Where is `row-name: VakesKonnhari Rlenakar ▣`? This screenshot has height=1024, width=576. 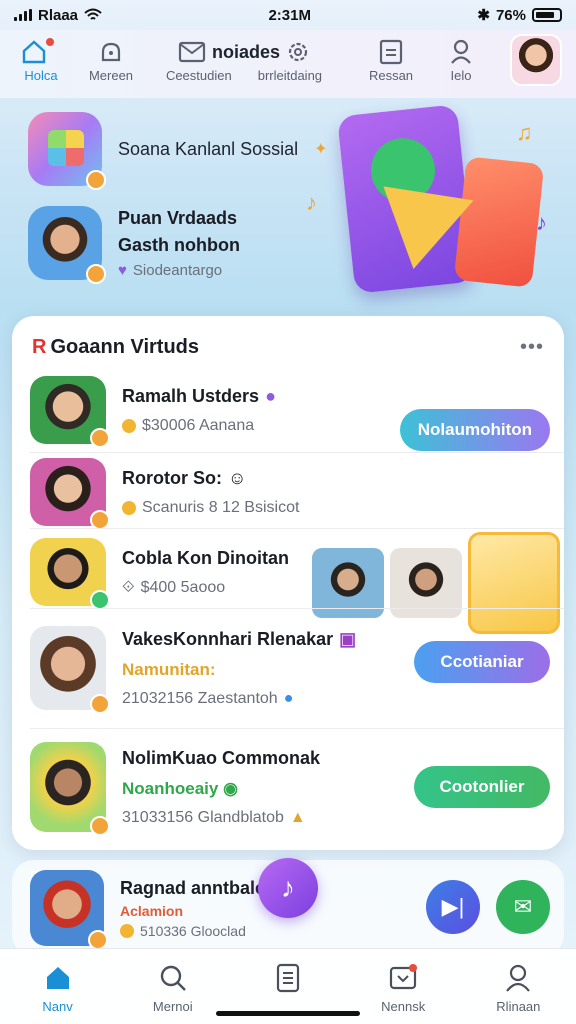
row-name: VakesKonnhari Rlenakar ▣ is located at coordinates (239, 638).